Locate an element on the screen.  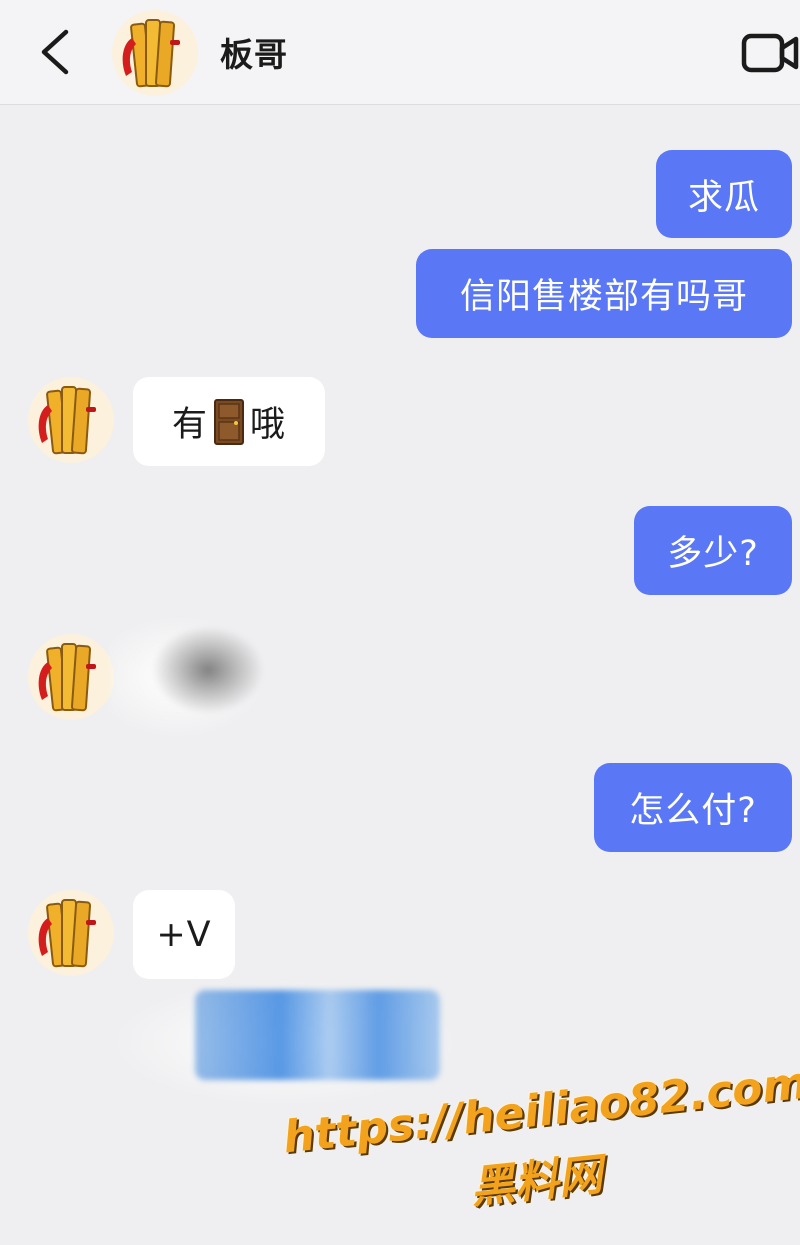
video-call-button is located at coordinates (769, 53).